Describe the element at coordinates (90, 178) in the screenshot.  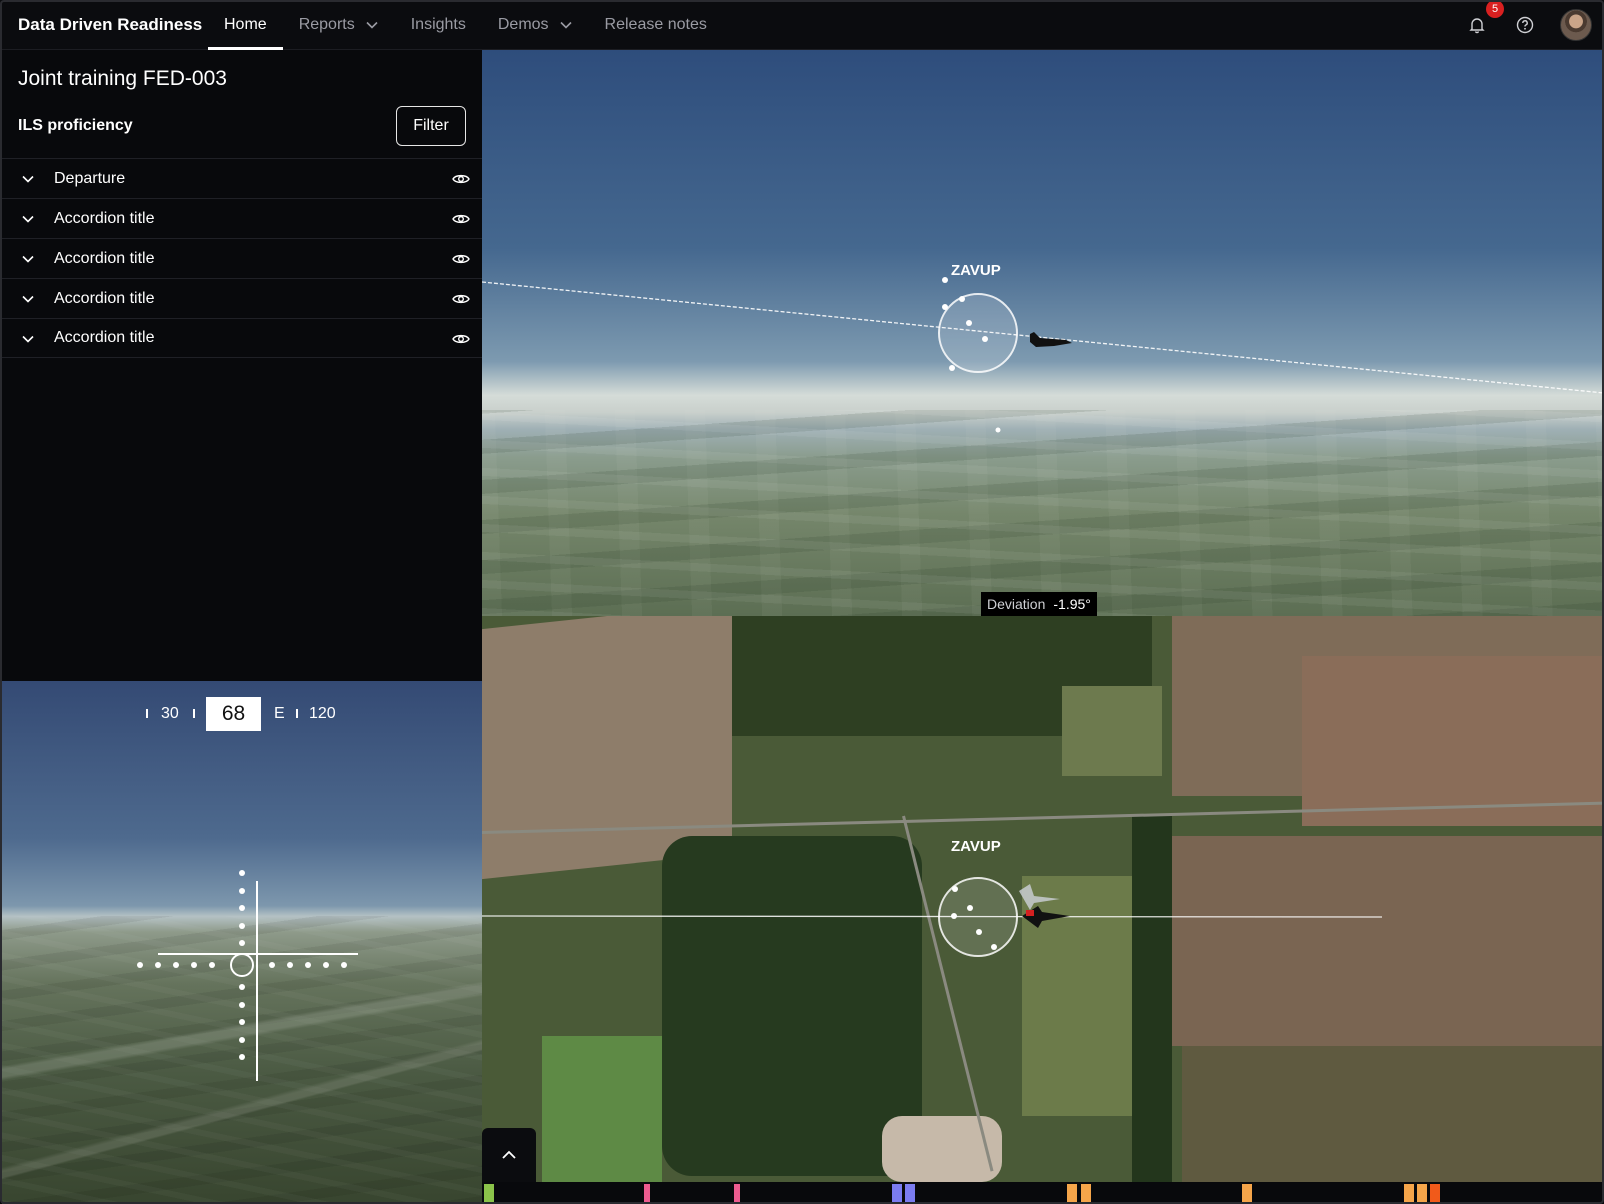
I see `accordion-label: Departure` at that location.